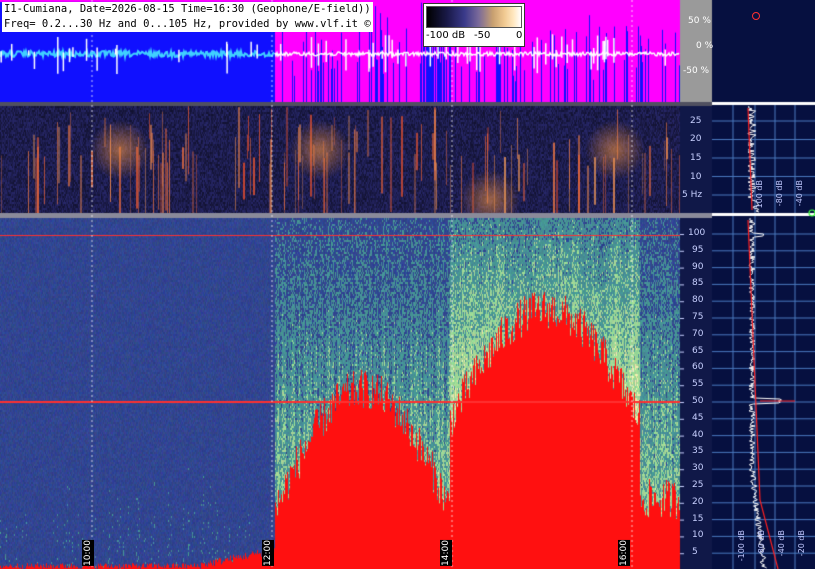  Describe the element at coordinates (698, 468) in the screenshot. I see `high-band-label: 30` at that location.